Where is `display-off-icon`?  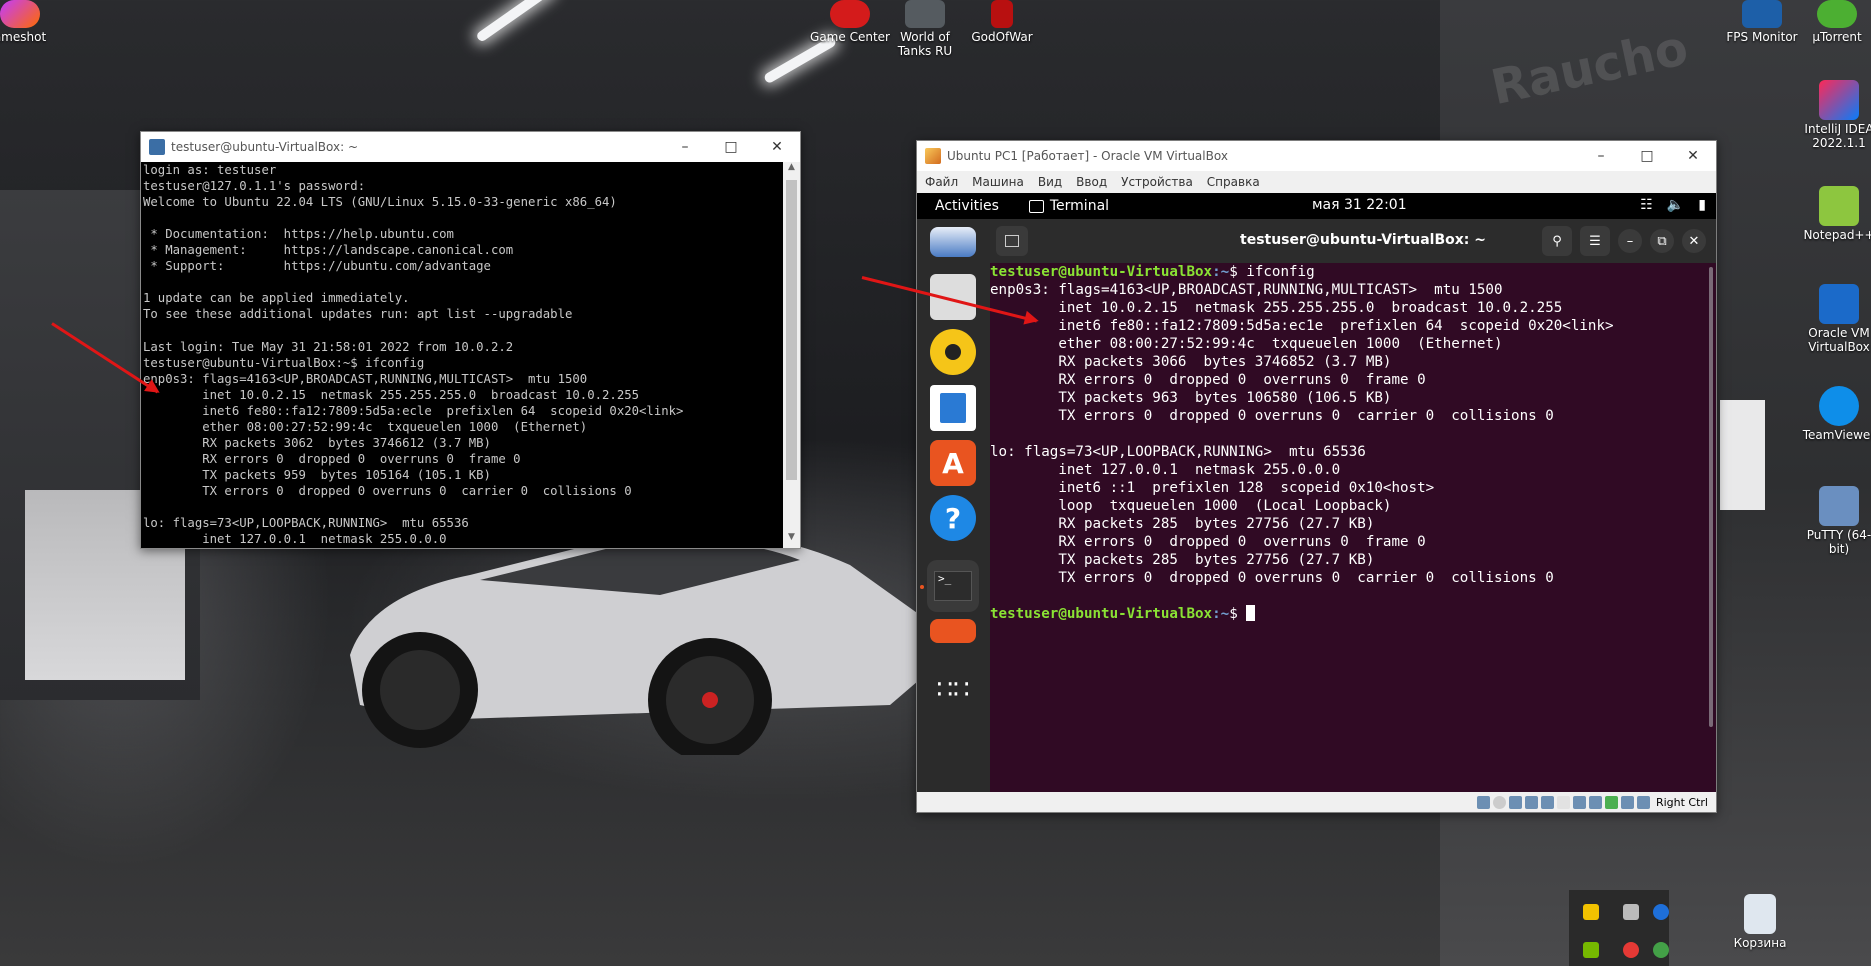
display-off-icon is located at coordinates (1631, 912).